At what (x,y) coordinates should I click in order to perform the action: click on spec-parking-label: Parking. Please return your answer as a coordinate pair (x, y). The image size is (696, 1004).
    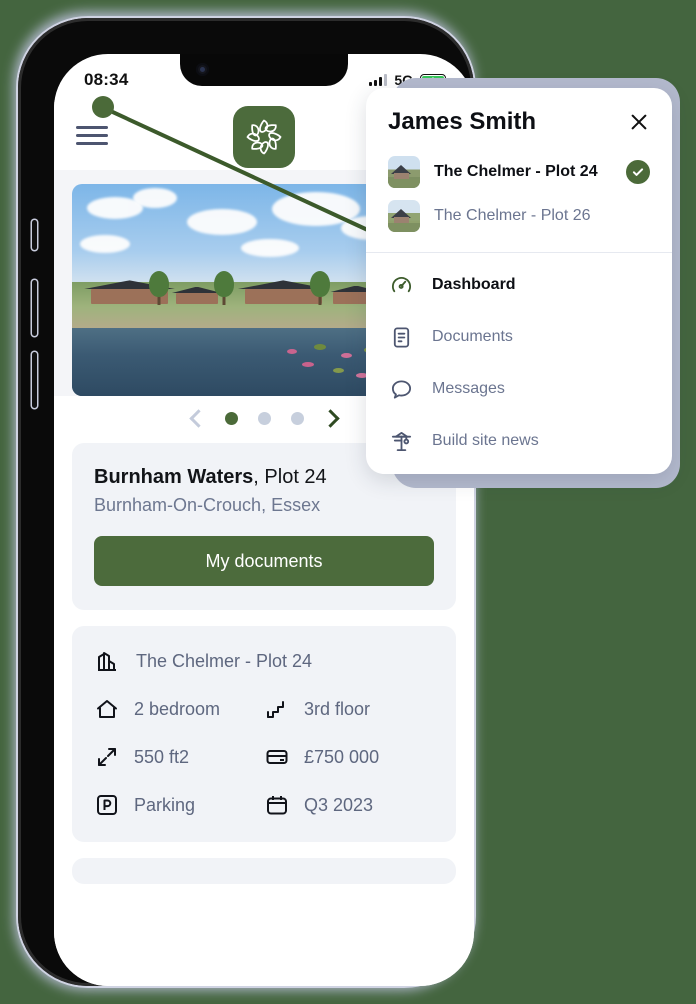
    Looking at the image, I should click on (165, 804).